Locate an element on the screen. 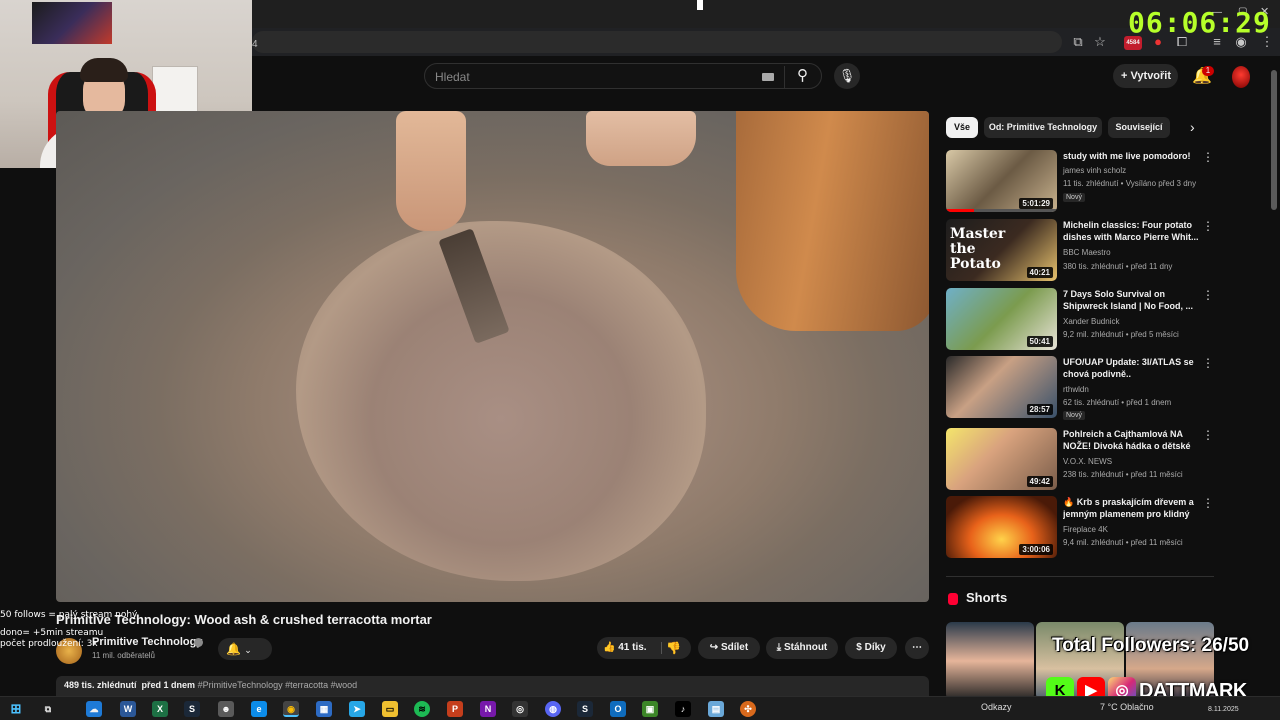 This screenshot has width=1280, height=720. video-frame-hand is located at coordinates (431, 171).